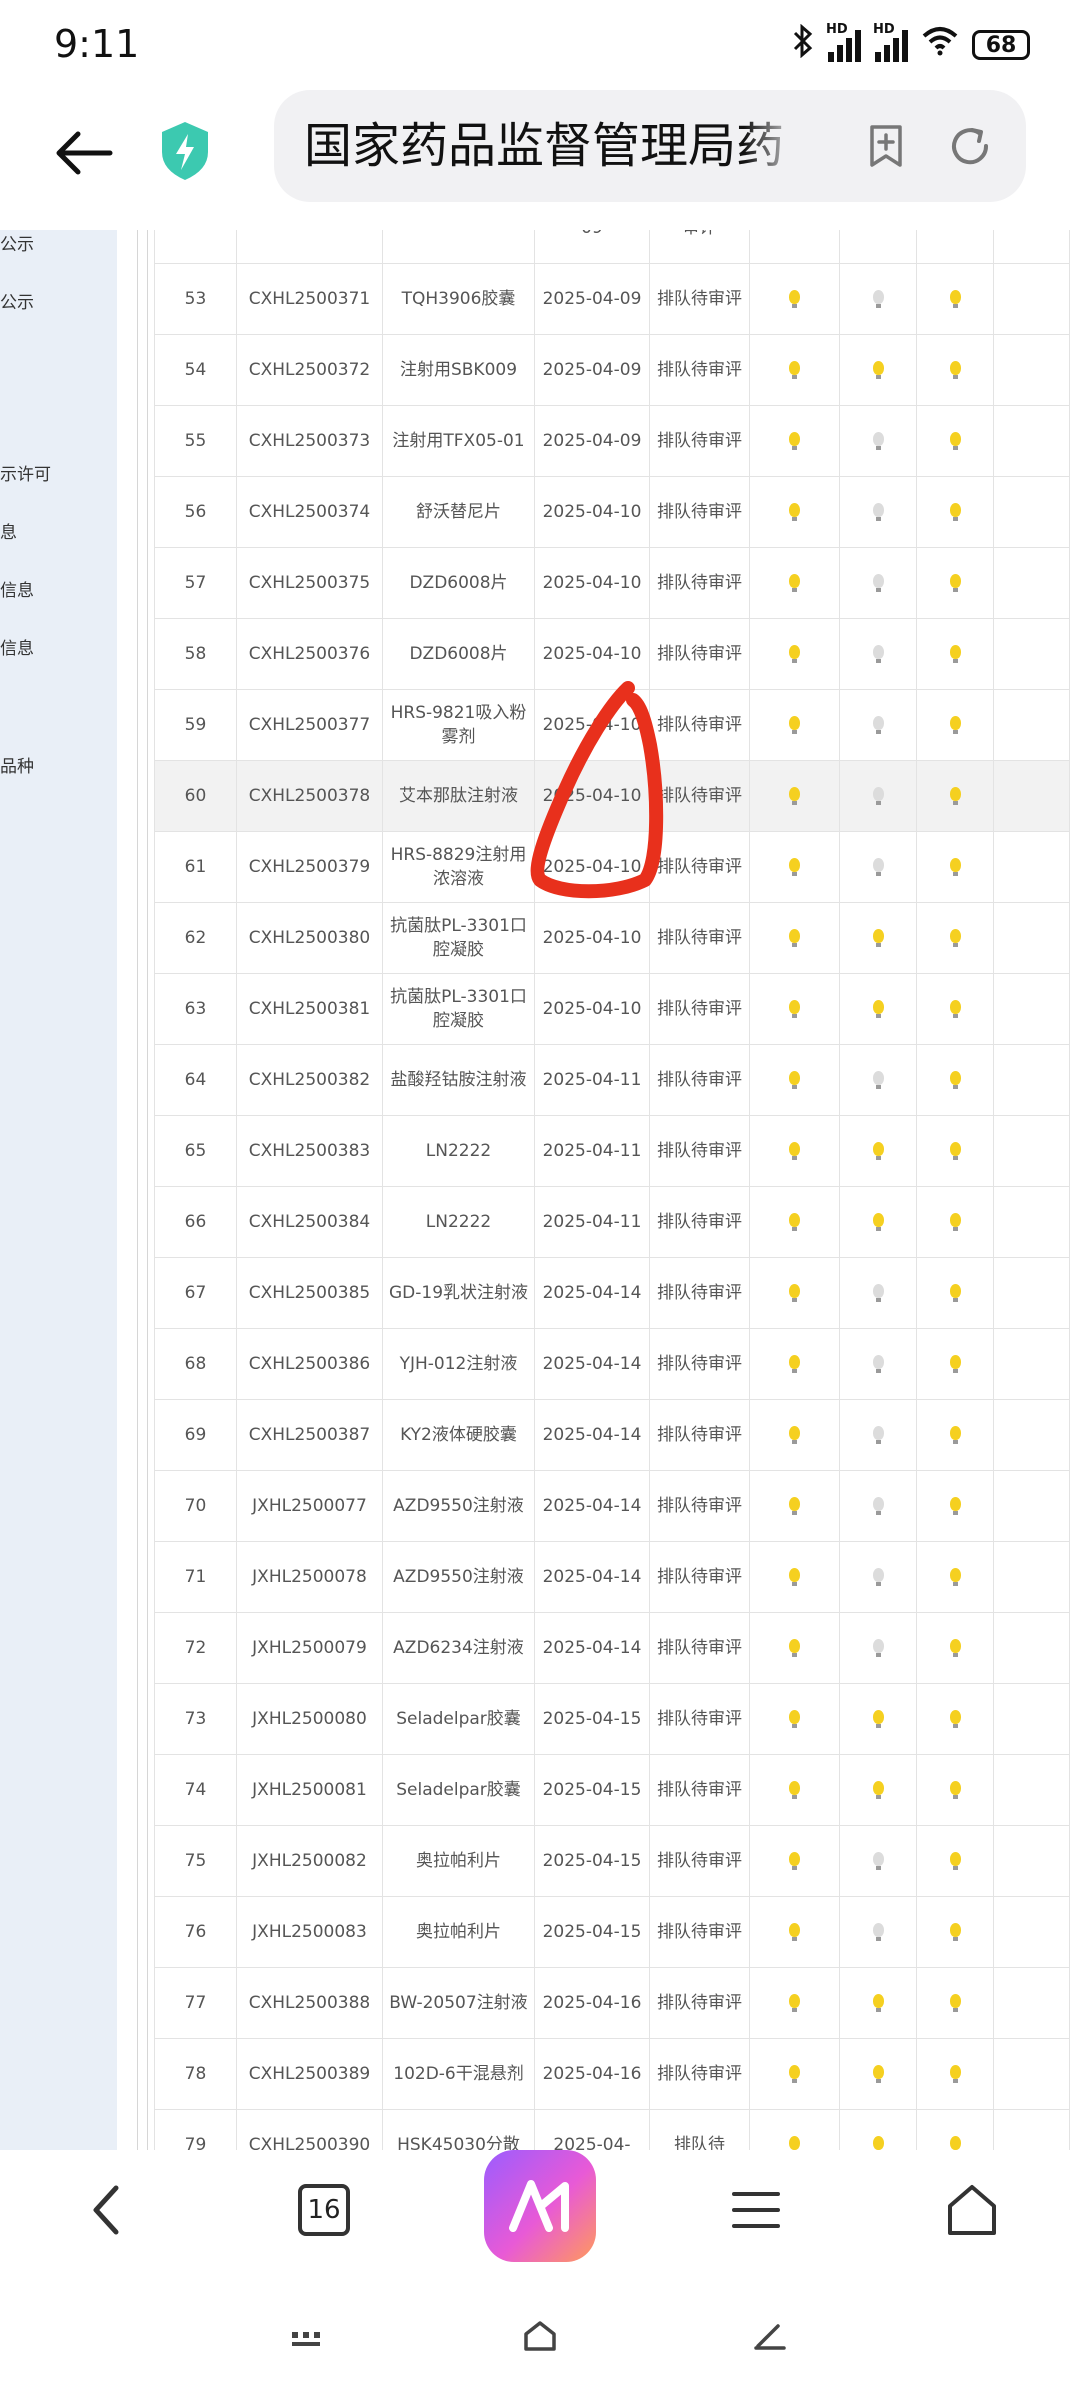  Describe the element at coordinates (309, 1506) in the screenshot. I see `acceptance-number-cell: JXHL2500077` at that location.